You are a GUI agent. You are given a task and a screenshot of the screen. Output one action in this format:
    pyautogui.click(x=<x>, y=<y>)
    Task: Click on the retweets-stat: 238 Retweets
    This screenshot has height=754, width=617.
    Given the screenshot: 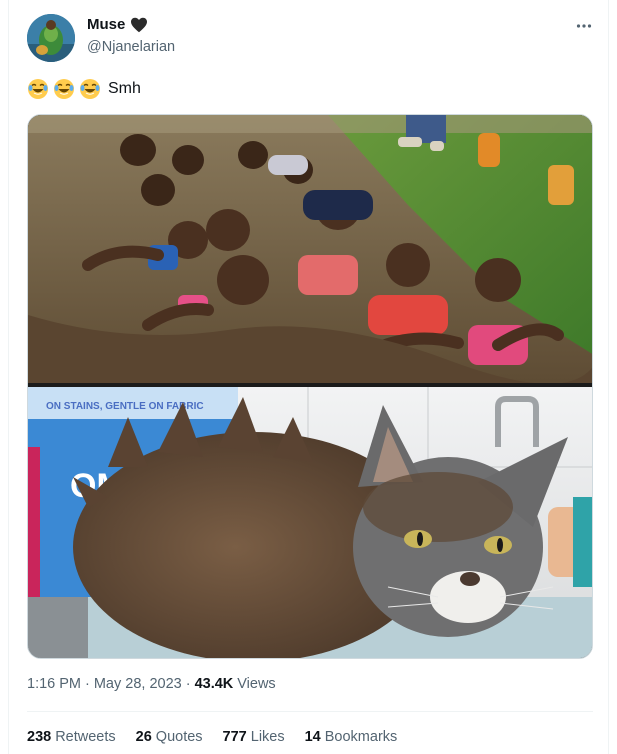 What is the action you would take?
    pyautogui.click(x=71, y=737)
    